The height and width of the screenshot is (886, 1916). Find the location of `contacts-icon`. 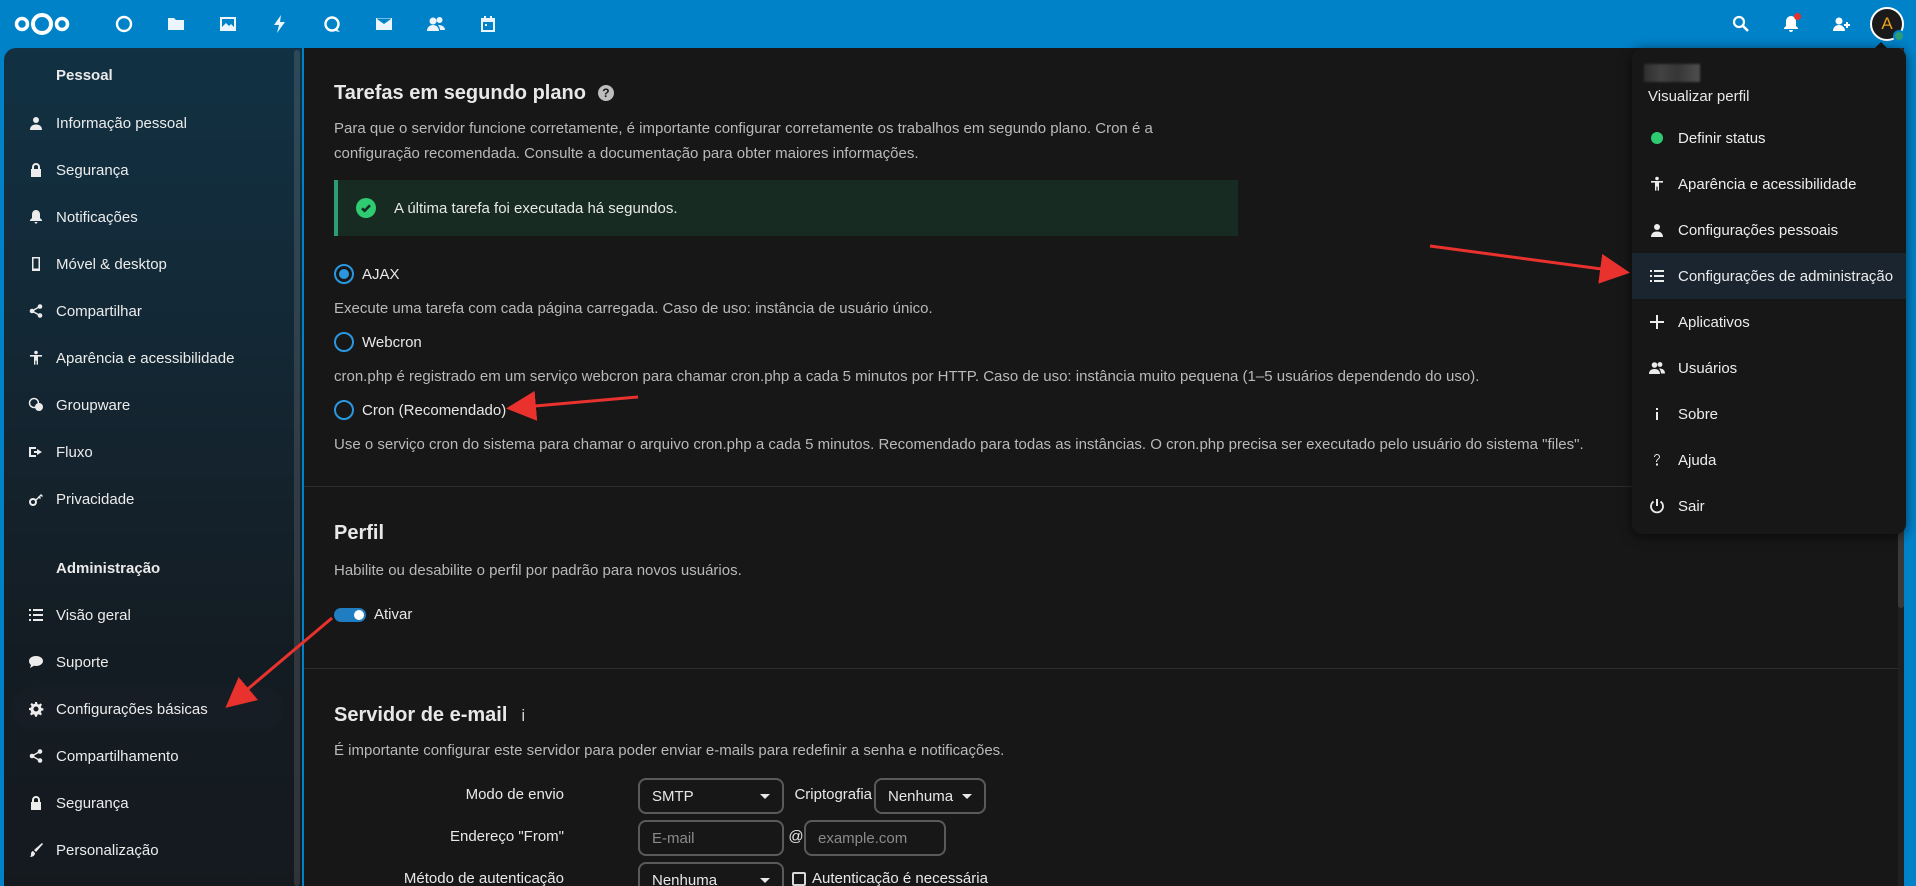

contacts-icon is located at coordinates (436, 24).